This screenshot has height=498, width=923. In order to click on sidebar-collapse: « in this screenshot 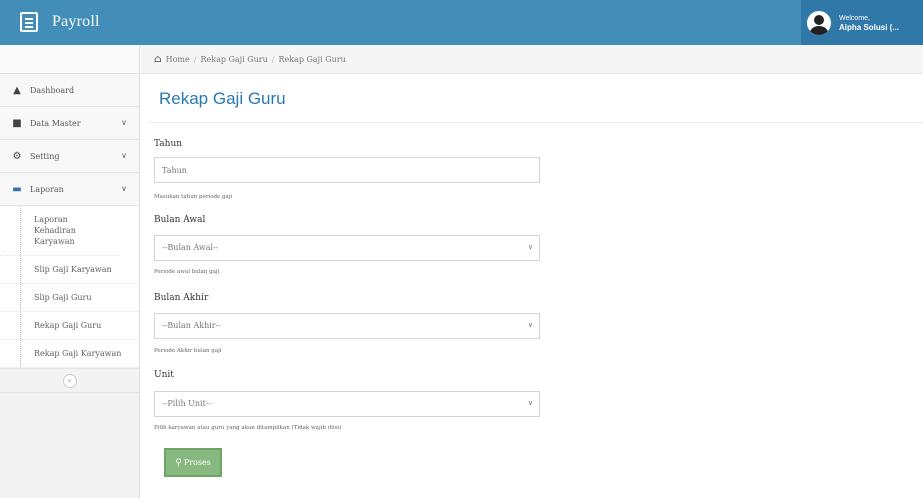, I will do `click(69, 381)`.